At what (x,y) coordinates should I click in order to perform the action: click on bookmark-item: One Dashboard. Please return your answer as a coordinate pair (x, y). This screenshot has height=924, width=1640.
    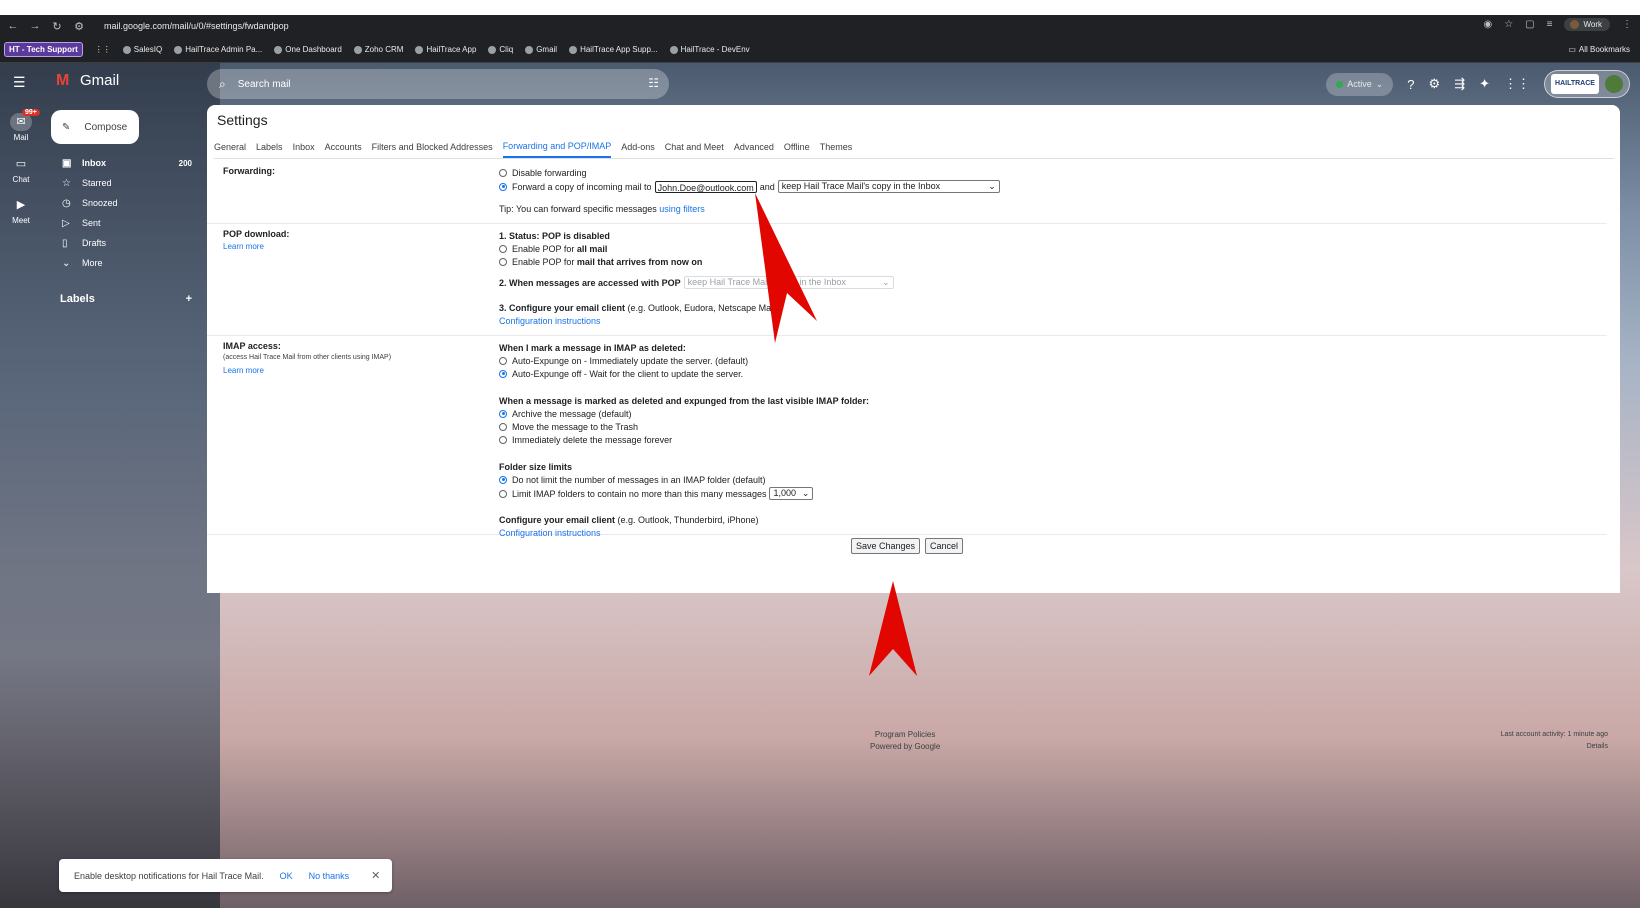
    Looking at the image, I should click on (308, 49).